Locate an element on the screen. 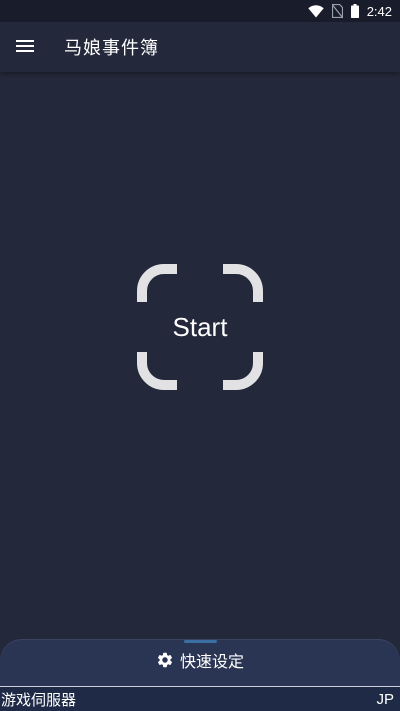 Image resolution: width=400 pixels, height=711 pixels. wifi-icon is located at coordinates (315, 11).